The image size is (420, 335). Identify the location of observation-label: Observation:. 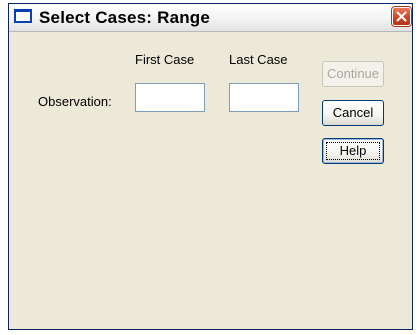
(75, 101).